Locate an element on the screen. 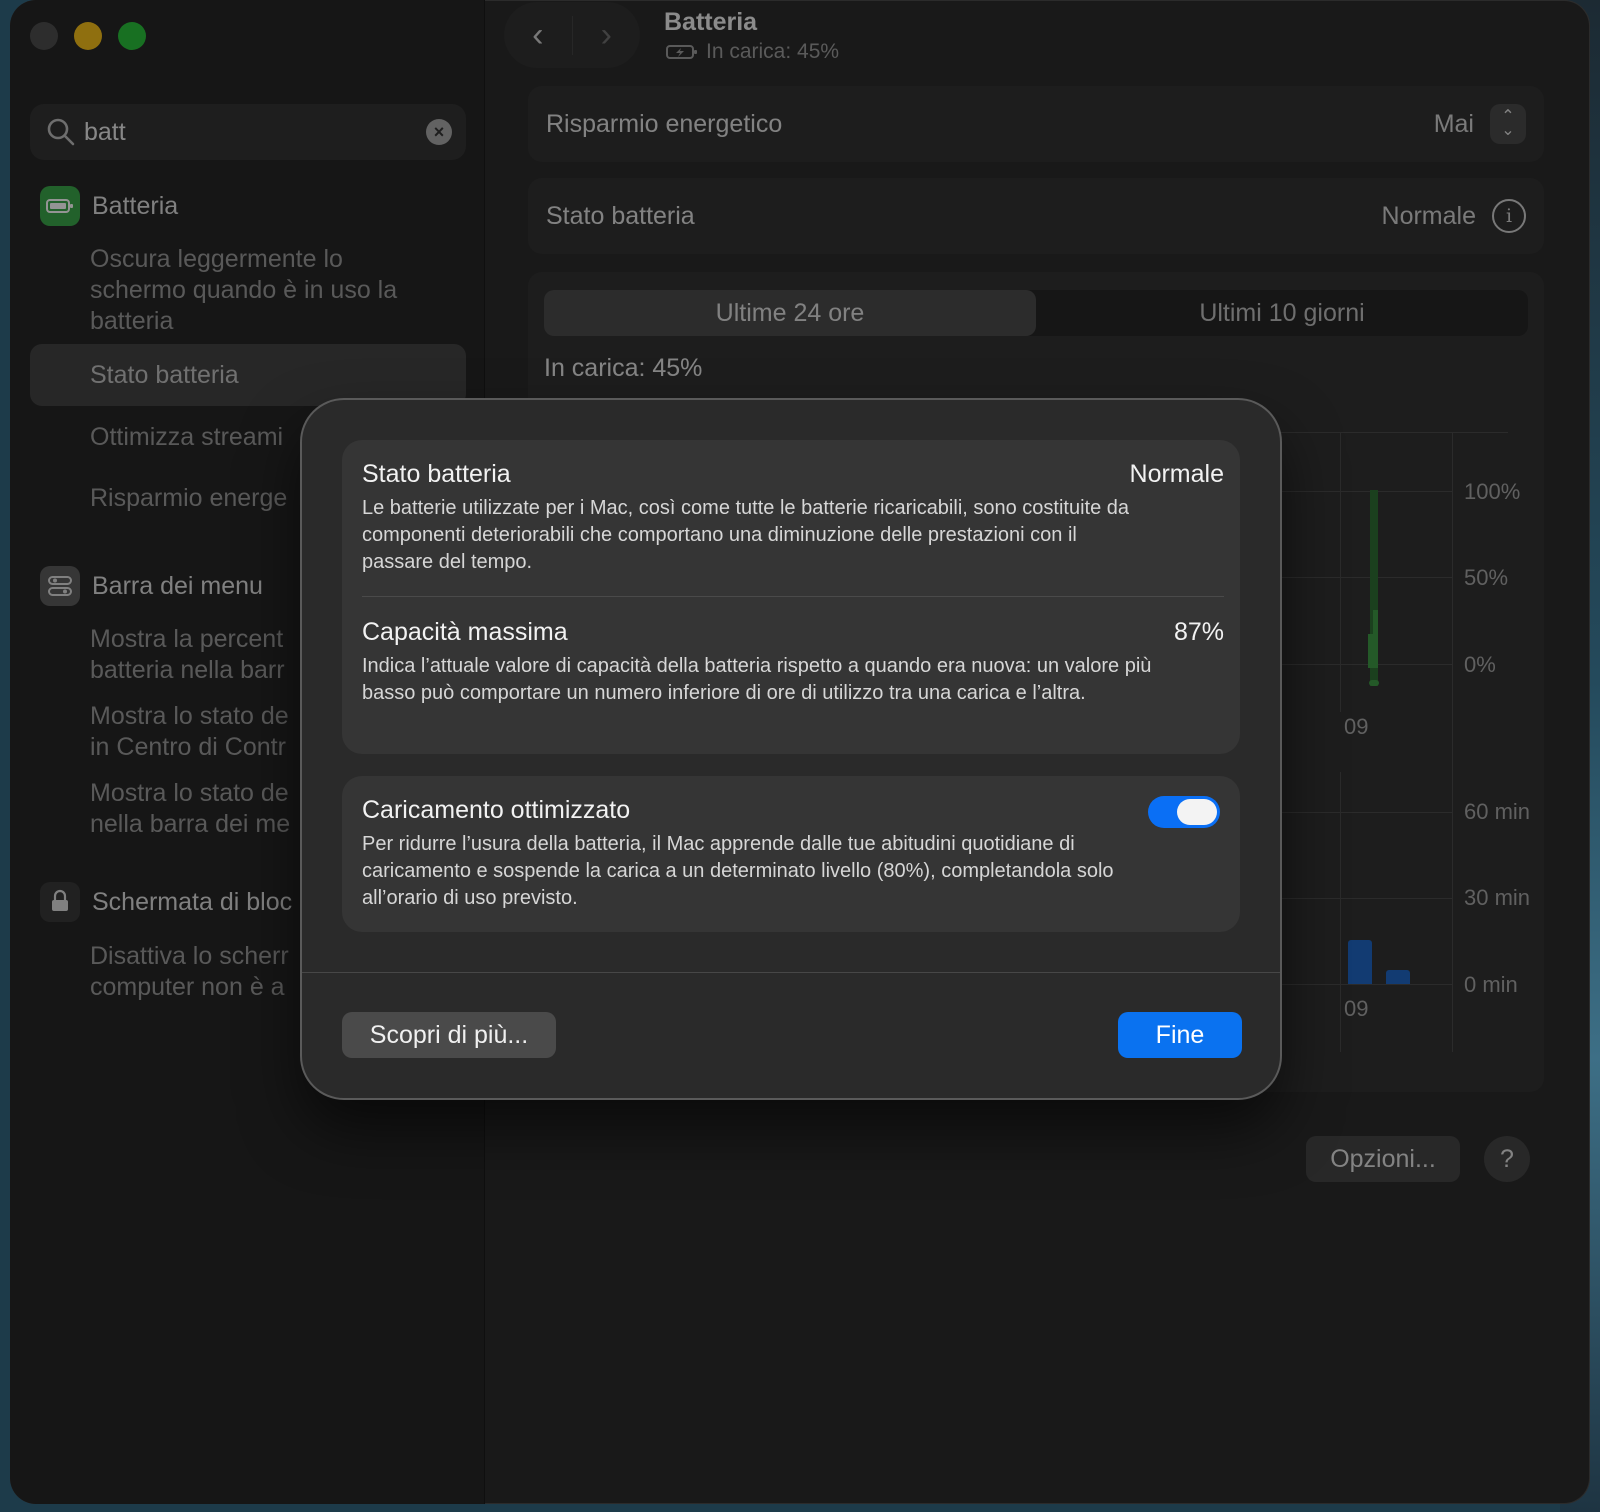  done-button: Fine is located at coordinates (1180, 1035).